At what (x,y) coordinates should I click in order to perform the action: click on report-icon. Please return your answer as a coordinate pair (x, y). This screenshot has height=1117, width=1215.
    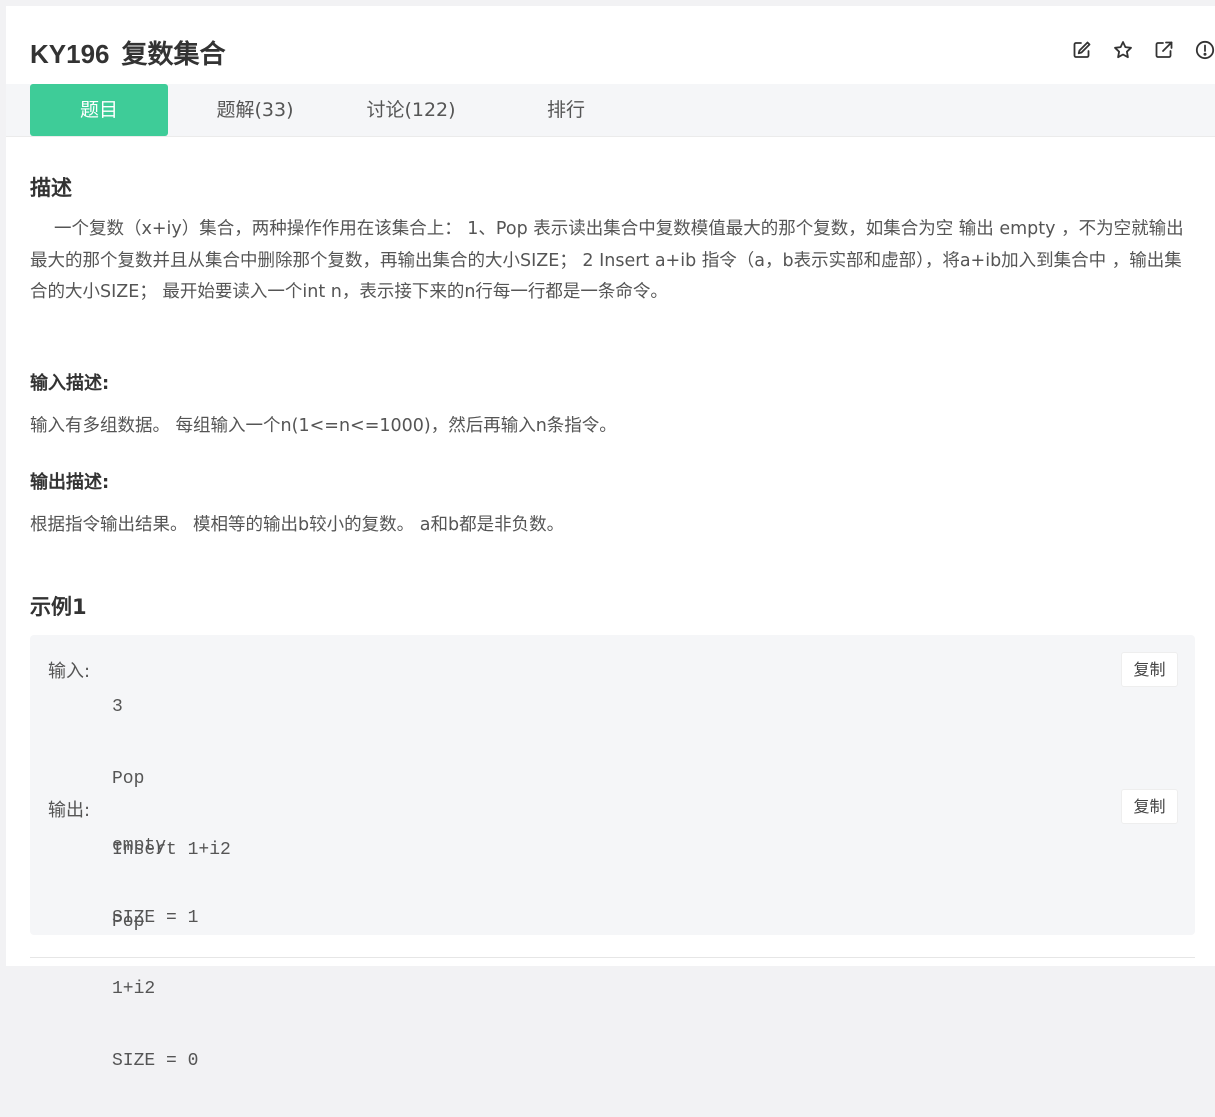
    Looking at the image, I should click on (1205, 50).